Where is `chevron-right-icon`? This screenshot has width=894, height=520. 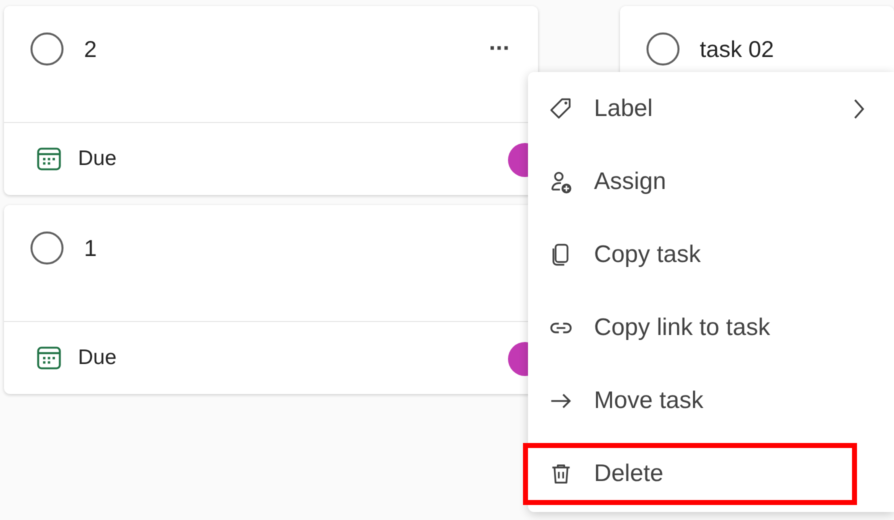
chevron-right-icon is located at coordinates (859, 108).